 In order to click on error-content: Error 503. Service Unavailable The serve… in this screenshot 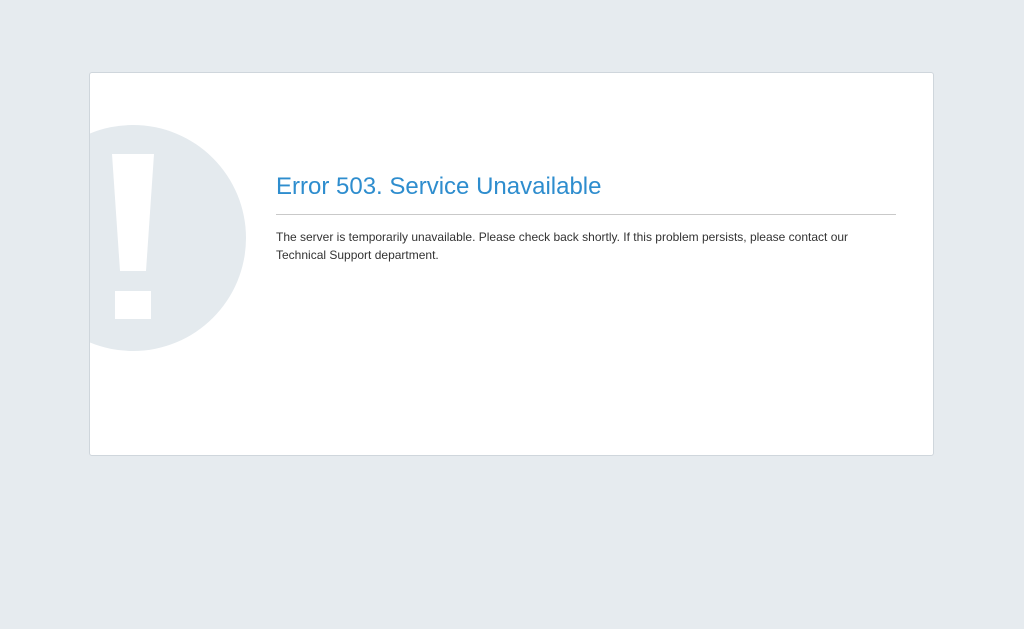, I will do `click(586, 217)`.